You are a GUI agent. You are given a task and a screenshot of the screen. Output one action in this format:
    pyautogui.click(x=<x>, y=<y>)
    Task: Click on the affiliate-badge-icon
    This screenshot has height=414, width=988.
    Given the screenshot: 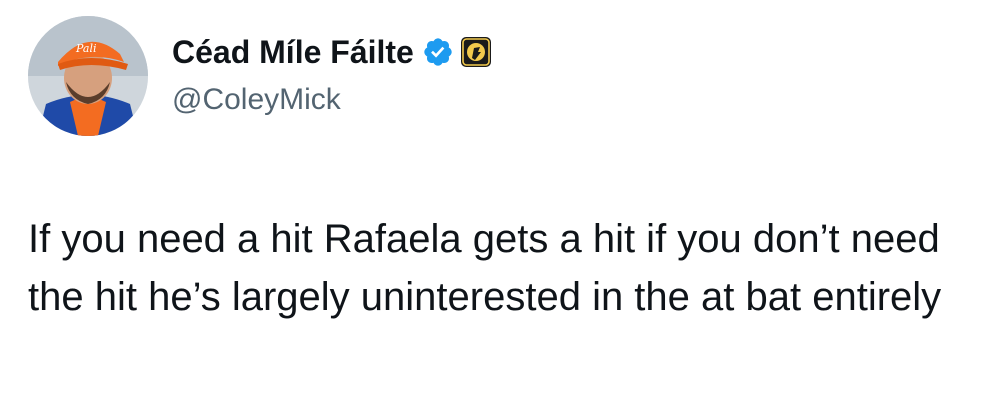 What is the action you would take?
    pyautogui.click(x=476, y=52)
    